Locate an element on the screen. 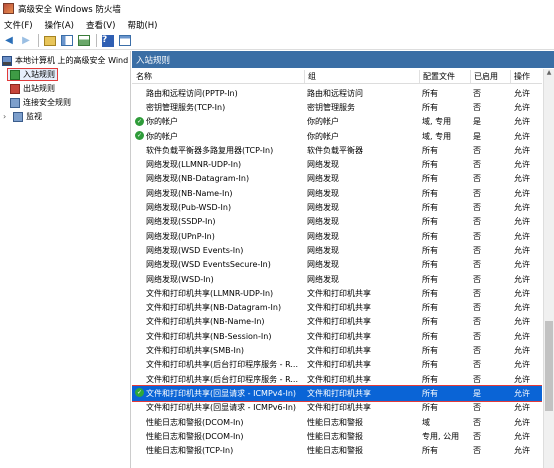 Image resolution: width=554 pixels, height=468 pixels. computer-icon is located at coordinates (7, 60).